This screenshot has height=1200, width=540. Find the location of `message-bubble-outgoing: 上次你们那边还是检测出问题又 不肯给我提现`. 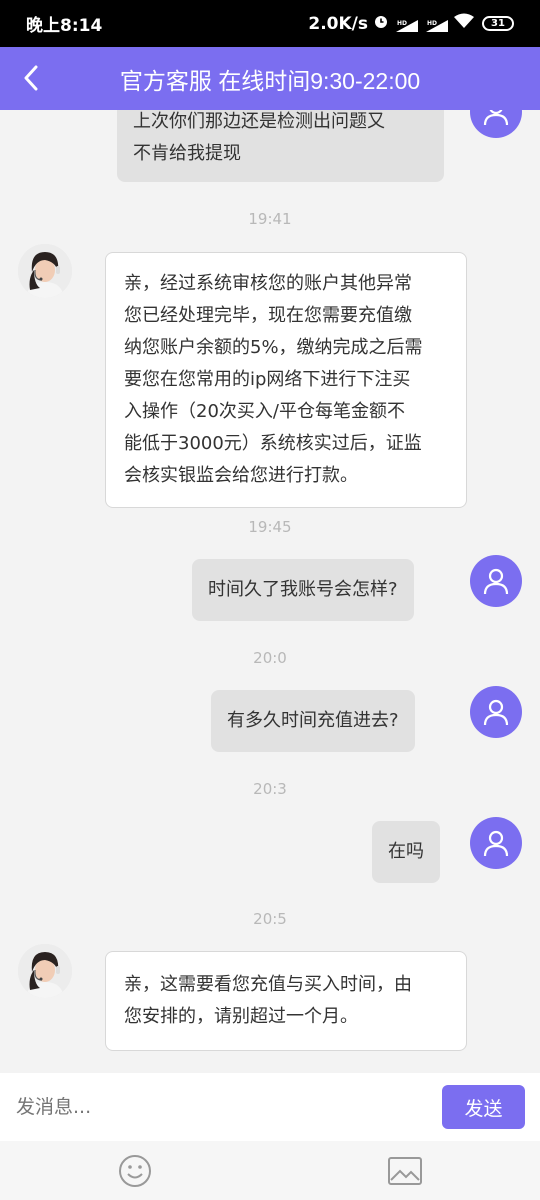

message-bubble-outgoing: 上次你们那边还是检测出问题又 不肯给我提现 is located at coordinates (280, 146).